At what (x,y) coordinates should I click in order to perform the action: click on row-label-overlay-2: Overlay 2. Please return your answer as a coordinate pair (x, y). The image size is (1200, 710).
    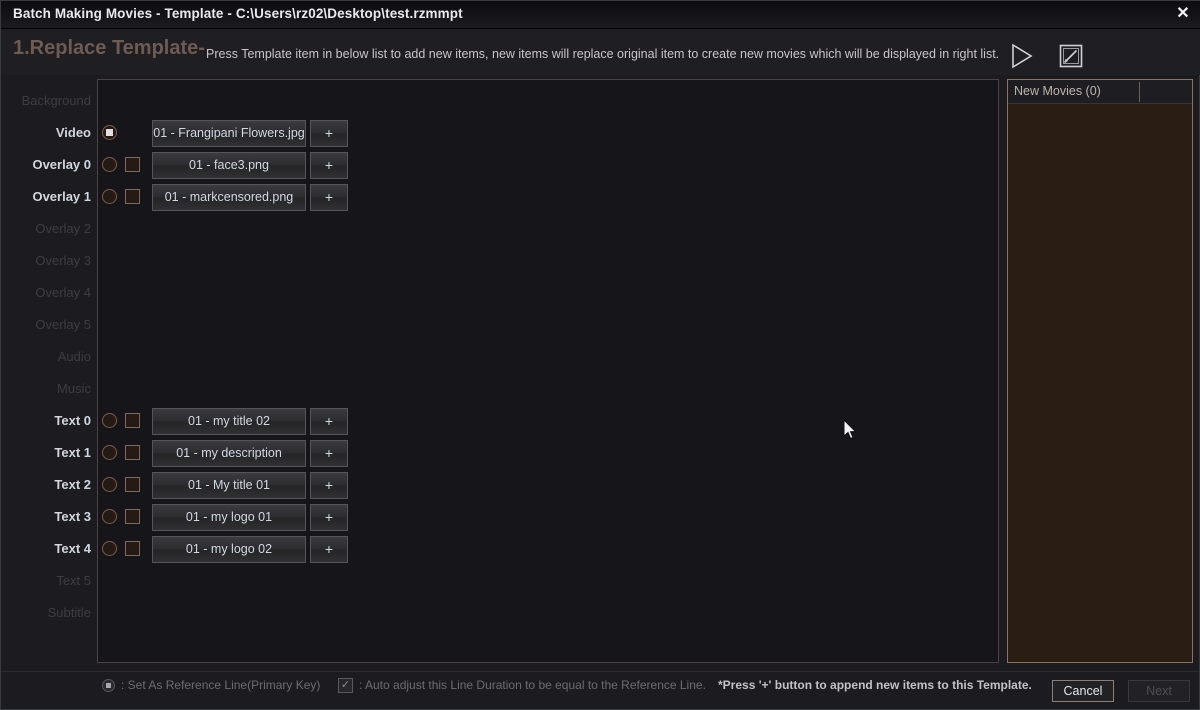
    Looking at the image, I should click on (63, 228).